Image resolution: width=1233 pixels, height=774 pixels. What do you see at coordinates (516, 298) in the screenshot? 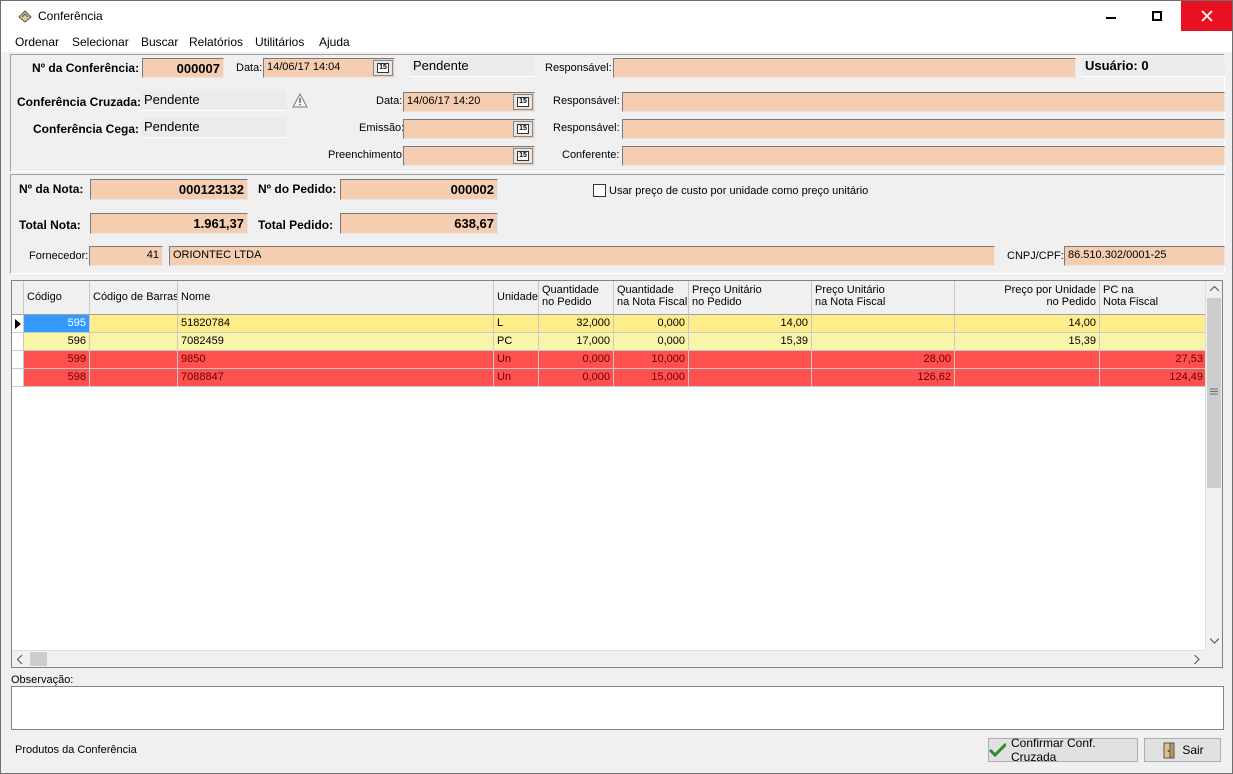
I see `header-unidade: Unidade` at bounding box center [516, 298].